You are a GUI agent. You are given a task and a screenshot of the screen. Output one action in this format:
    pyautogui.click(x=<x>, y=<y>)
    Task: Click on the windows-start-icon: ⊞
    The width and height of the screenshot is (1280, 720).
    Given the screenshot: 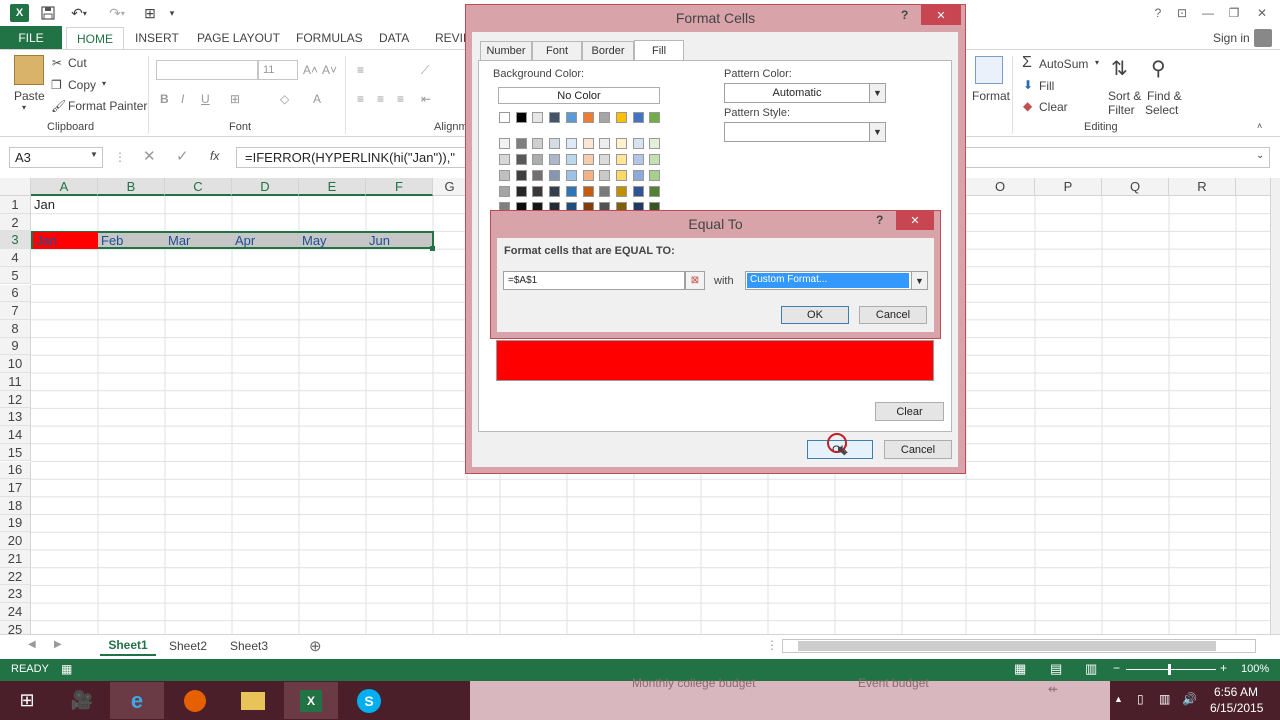 What is the action you would take?
    pyautogui.click(x=27, y=700)
    